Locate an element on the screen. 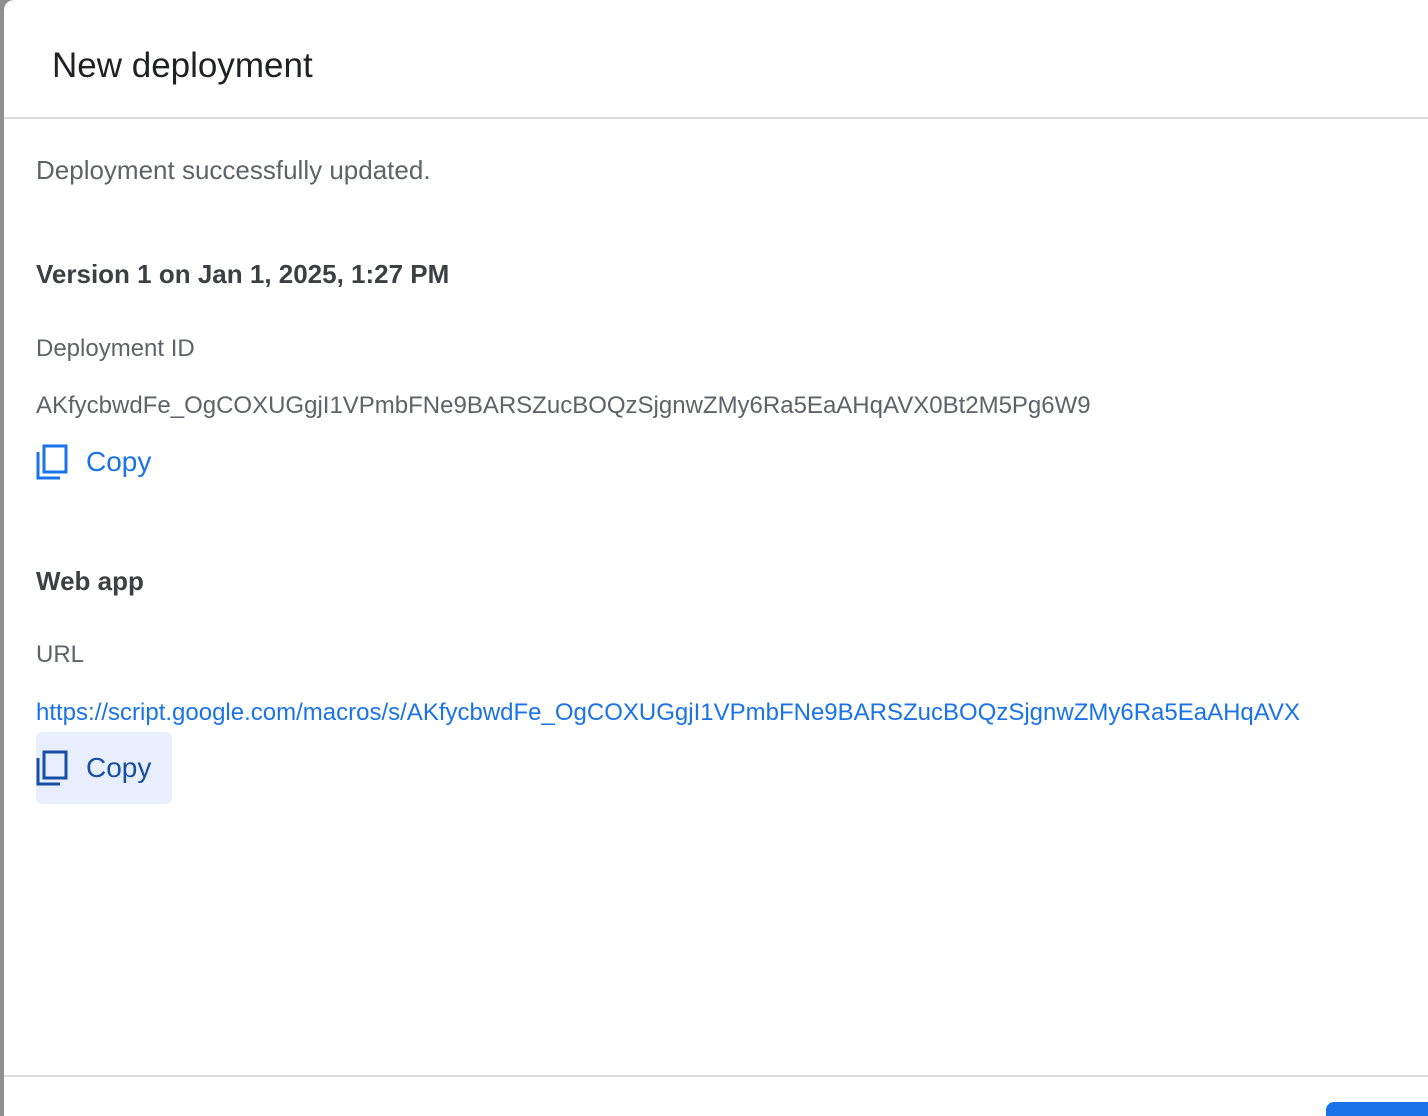 The height and width of the screenshot is (1116, 1428). deployment-id-label: Deployment ID is located at coordinates (115, 348).